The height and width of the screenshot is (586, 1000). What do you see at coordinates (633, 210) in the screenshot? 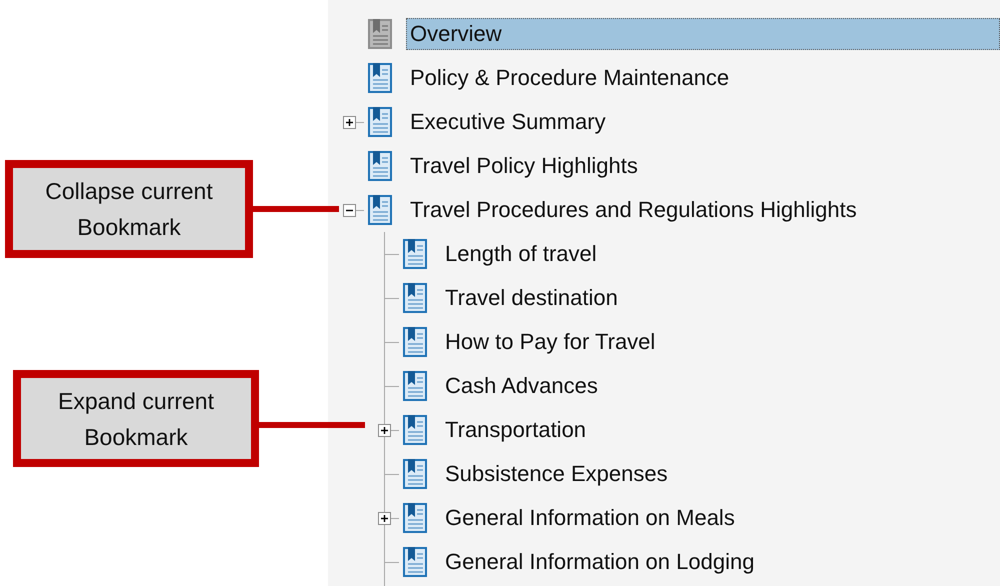
I see `bookmark-label: Travel Procedures and Regulations Highlights` at bounding box center [633, 210].